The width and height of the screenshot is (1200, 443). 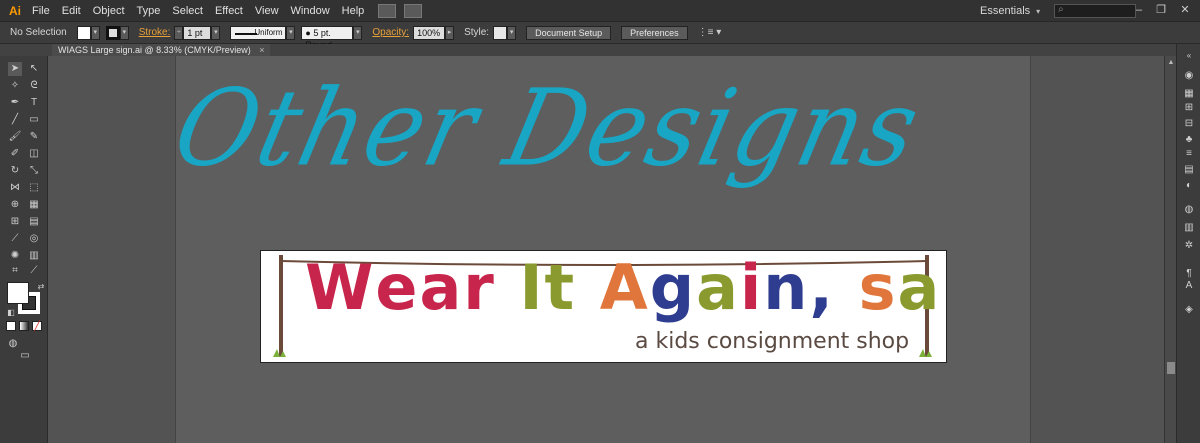 I want to click on transparency-panel-icon: ◐, so click(x=1189, y=186).